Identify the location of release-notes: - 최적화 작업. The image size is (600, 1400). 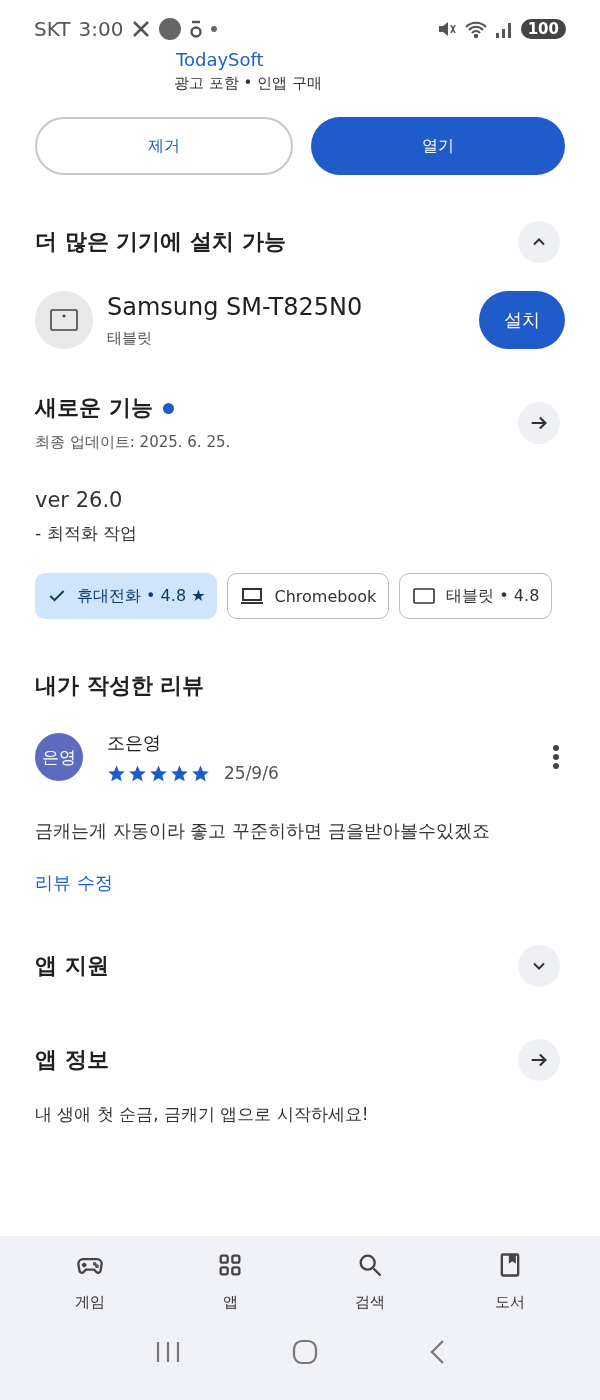
(86, 533).